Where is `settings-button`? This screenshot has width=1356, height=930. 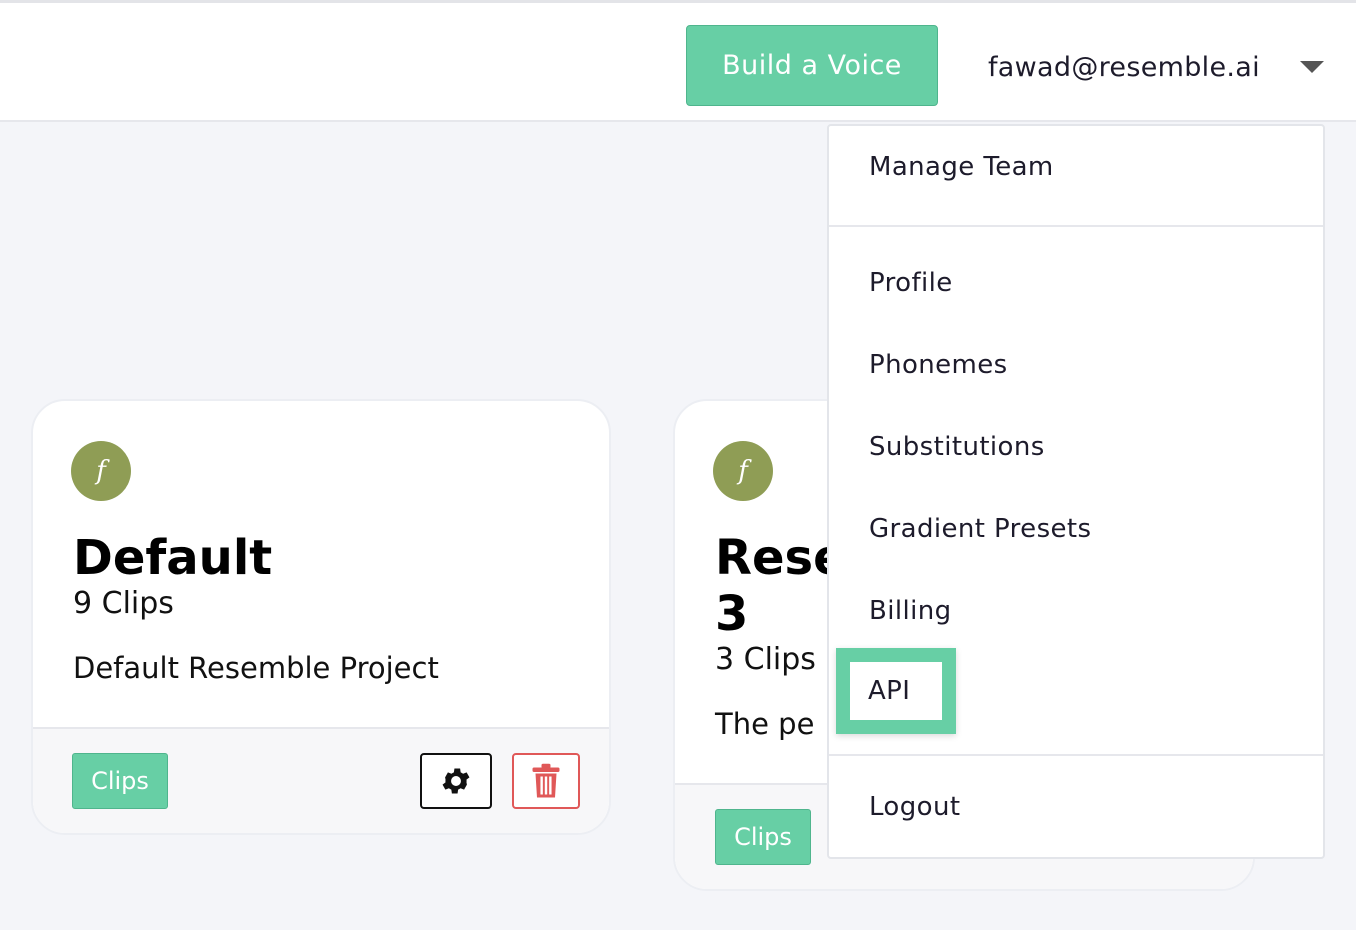
settings-button is located at coordinates (456, 781).